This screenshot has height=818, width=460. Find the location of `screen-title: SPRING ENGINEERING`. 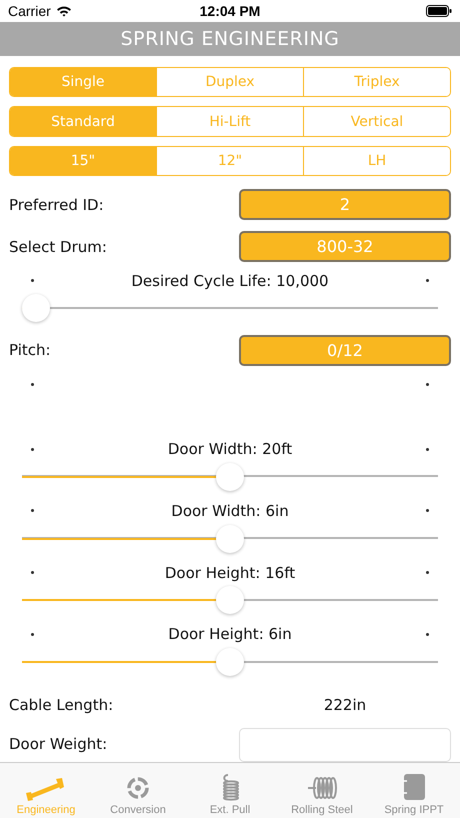

screen-title: SPRING ENGINEERING is located at coordinates (230, 39).